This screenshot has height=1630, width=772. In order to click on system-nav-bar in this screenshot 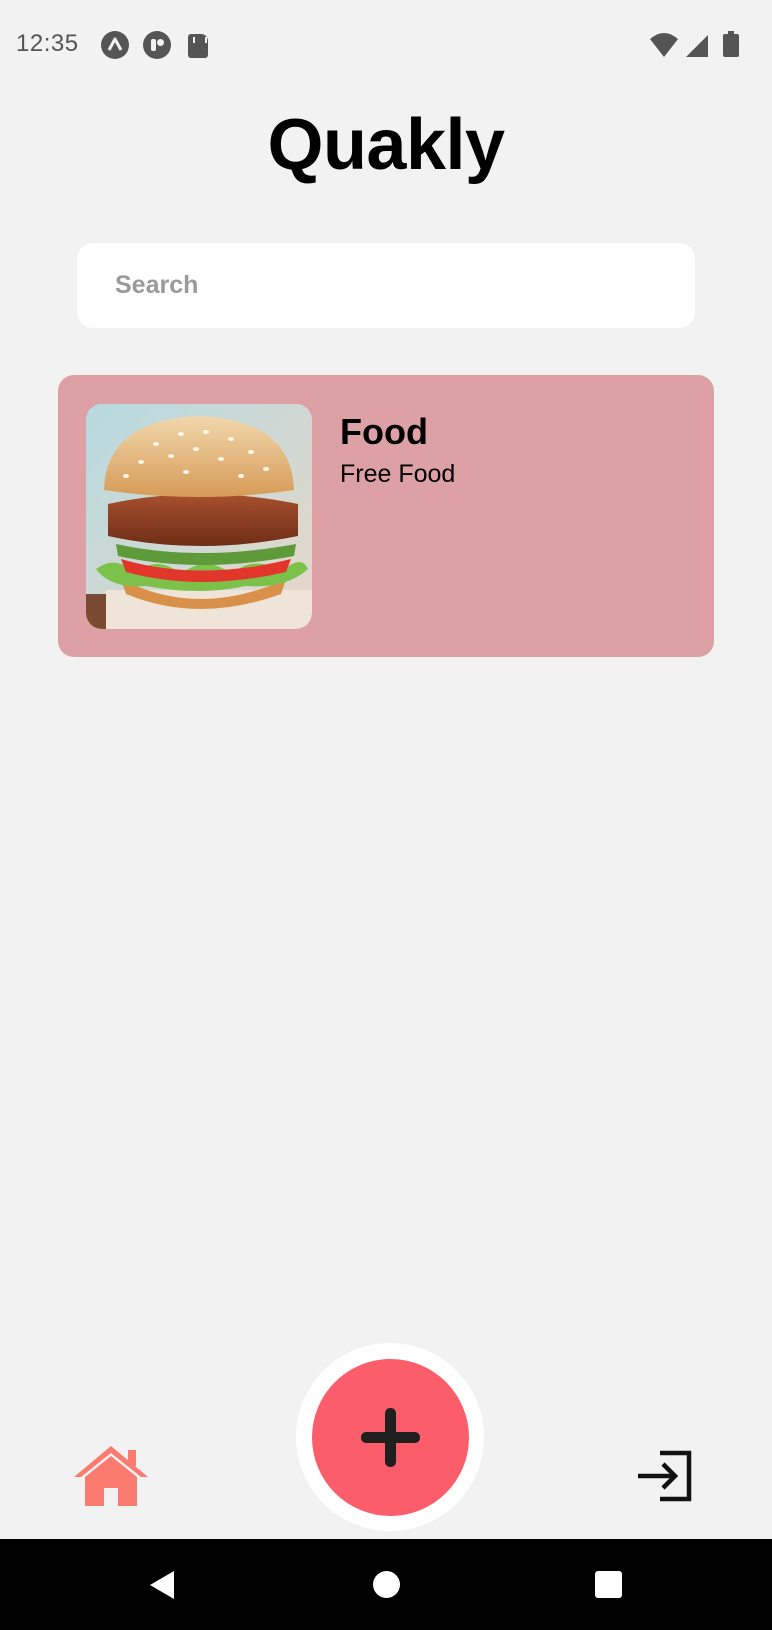, I will do `click(386, 1584)`.